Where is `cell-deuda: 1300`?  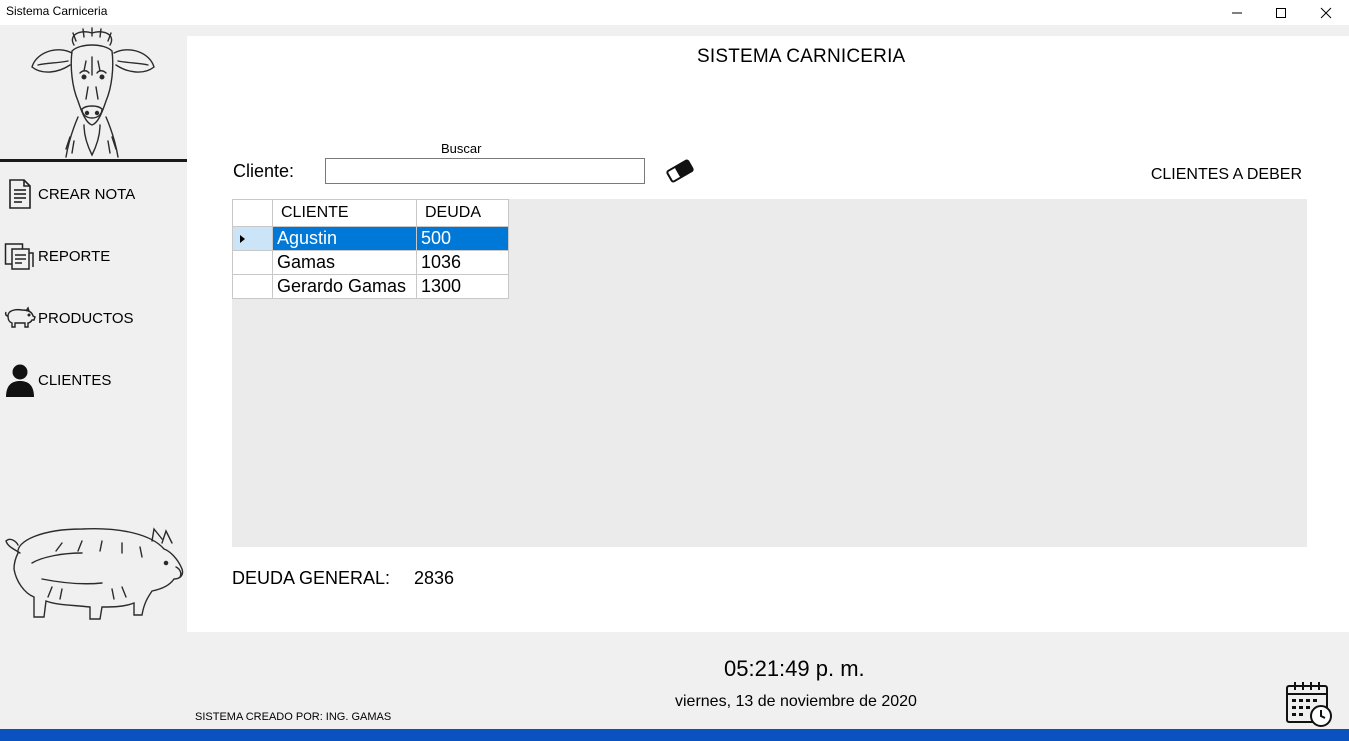 cell-deuda: 1300 is located at coordinates (462, 286).